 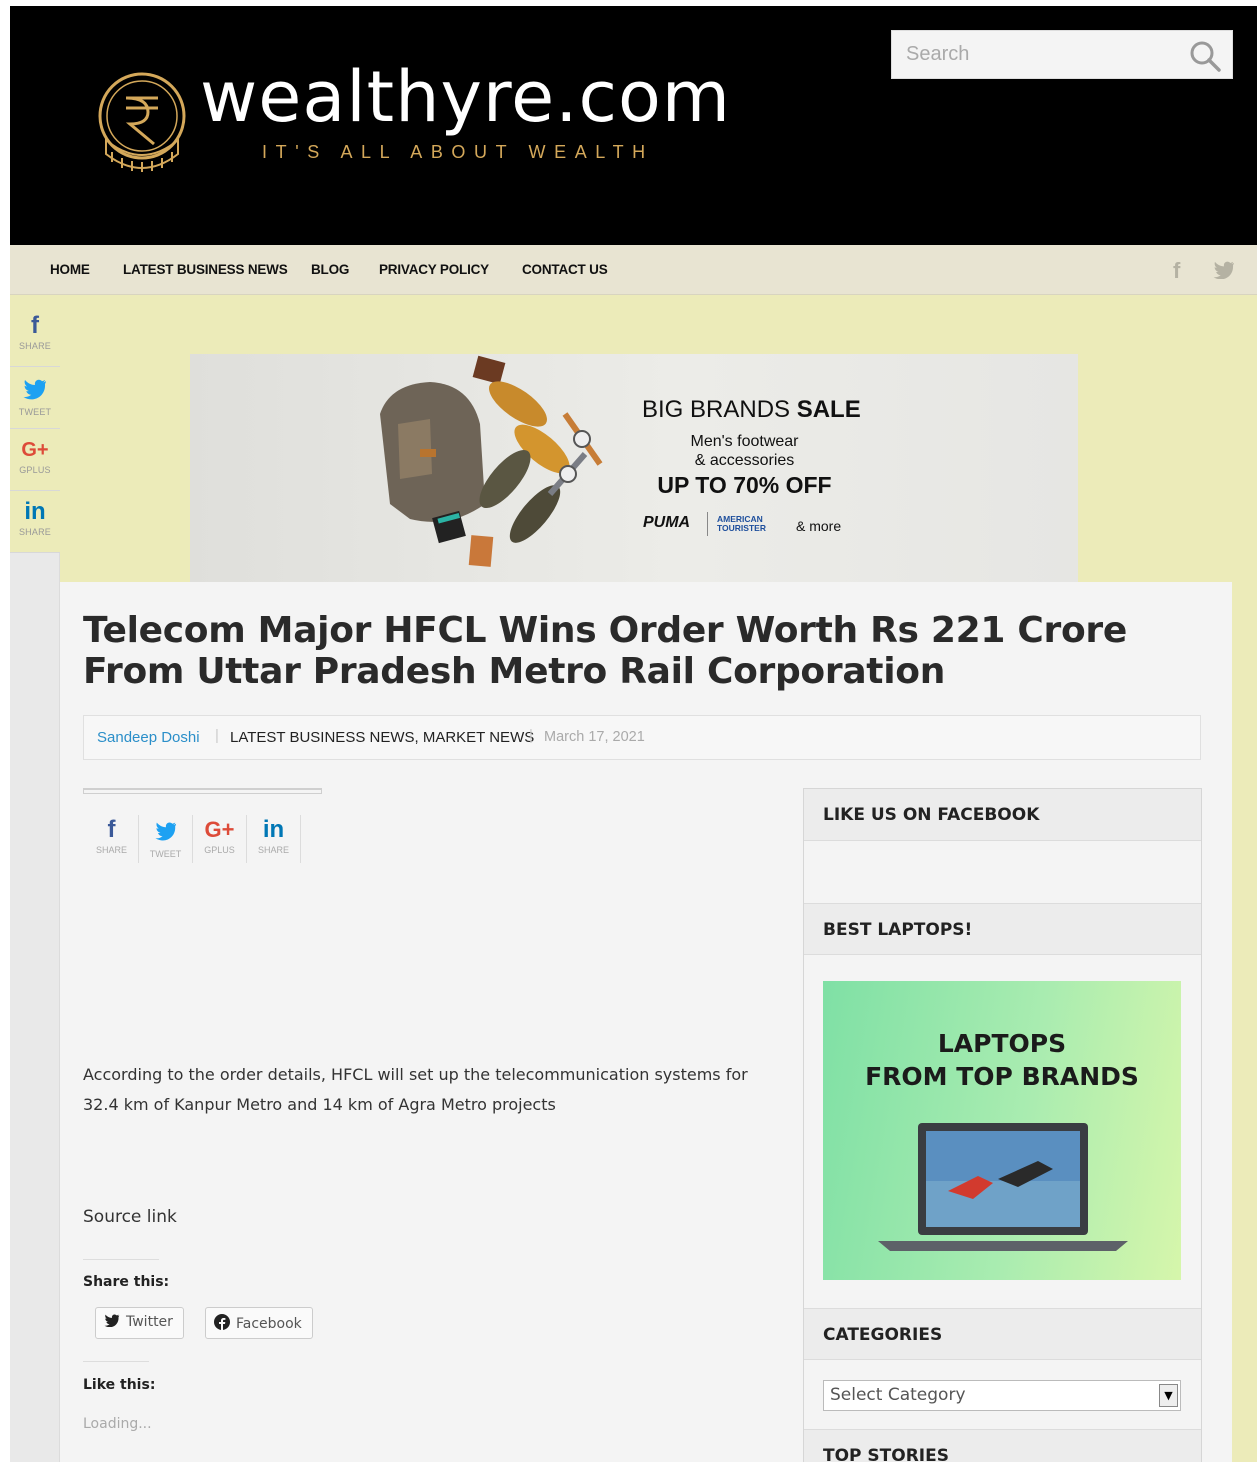 I want to click on share-facebook: f SHARE, so click(x=112, y=839).